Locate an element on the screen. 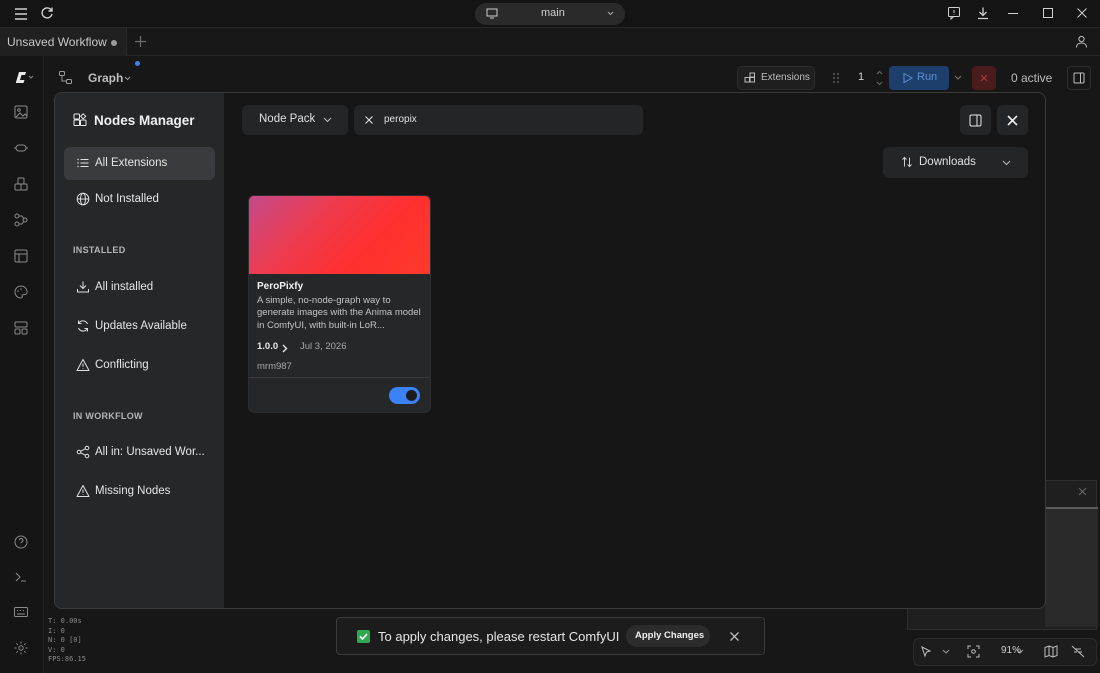 This screenshot has width=1100, height=673. nav-all-installed: All installed is located at coordinates (139, 287).